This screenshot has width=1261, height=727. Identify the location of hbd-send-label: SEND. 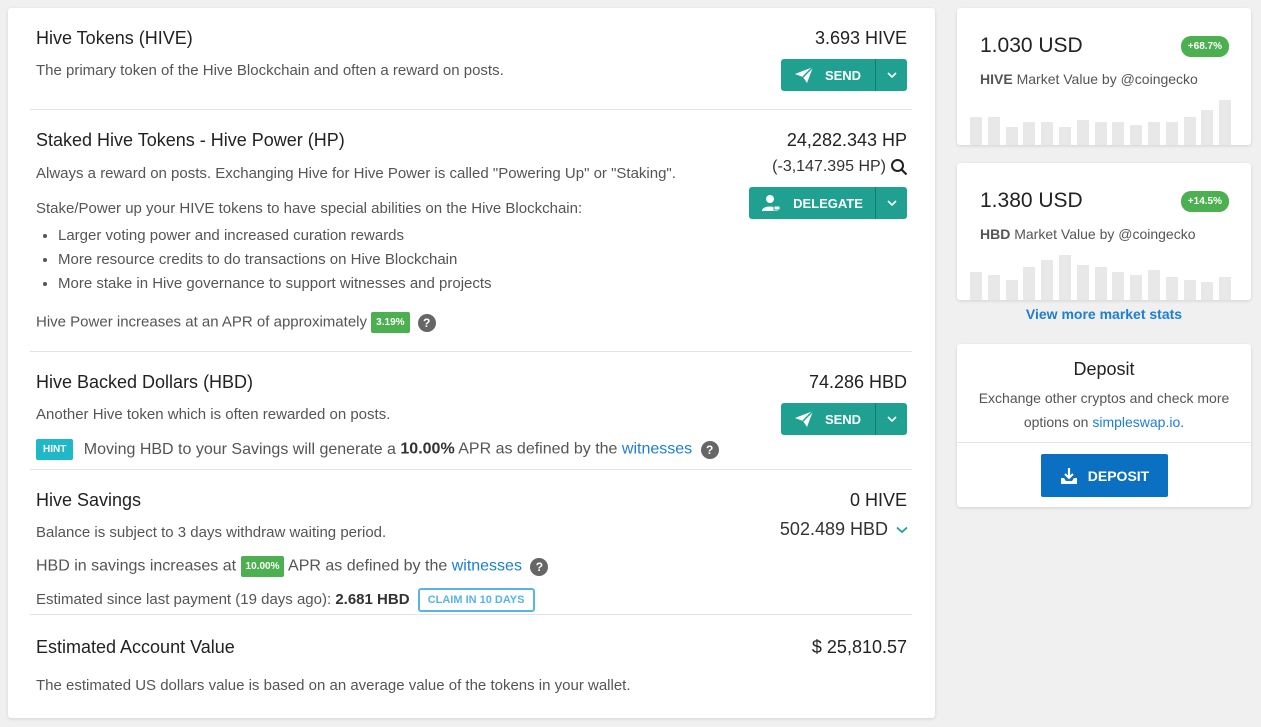
(843, 419).